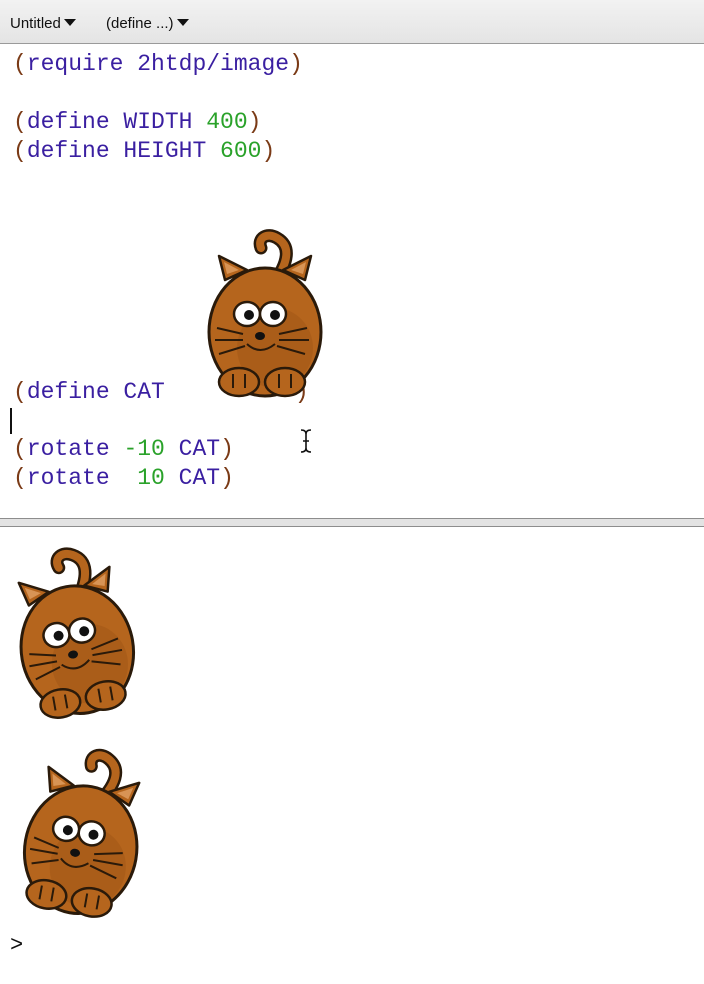 The image size is (704, 984). I want to click on number-literal: 10, so click(151, 478).